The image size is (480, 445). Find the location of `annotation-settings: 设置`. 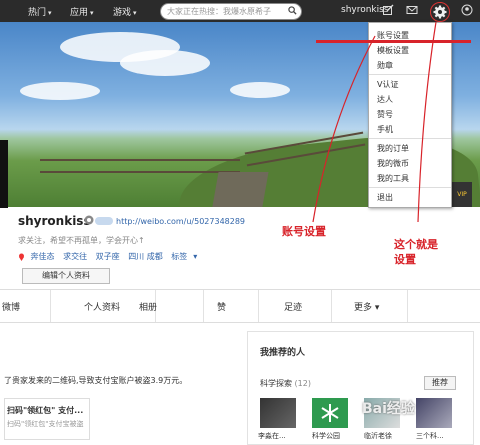

annotation-settings: 设置 is located at coordinates (405, 259).